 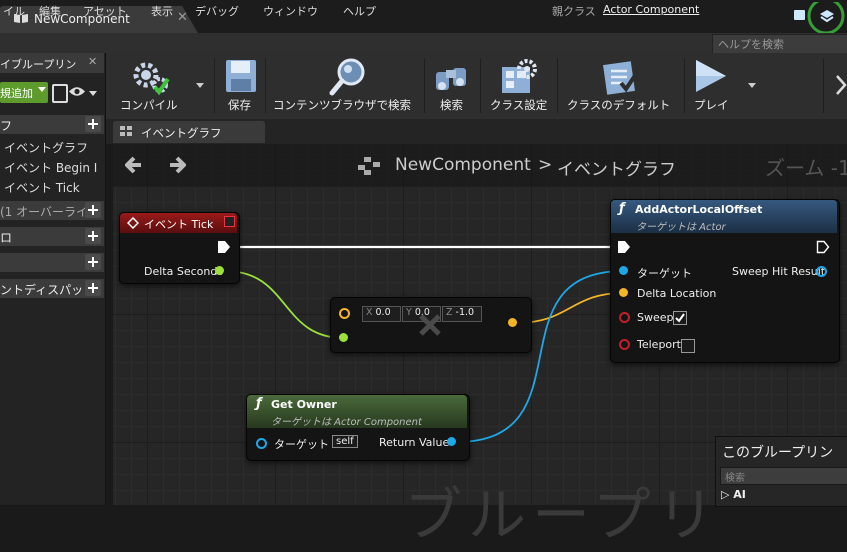 I want to click on class-settings-gear-icon, so click(x=519, y=77).